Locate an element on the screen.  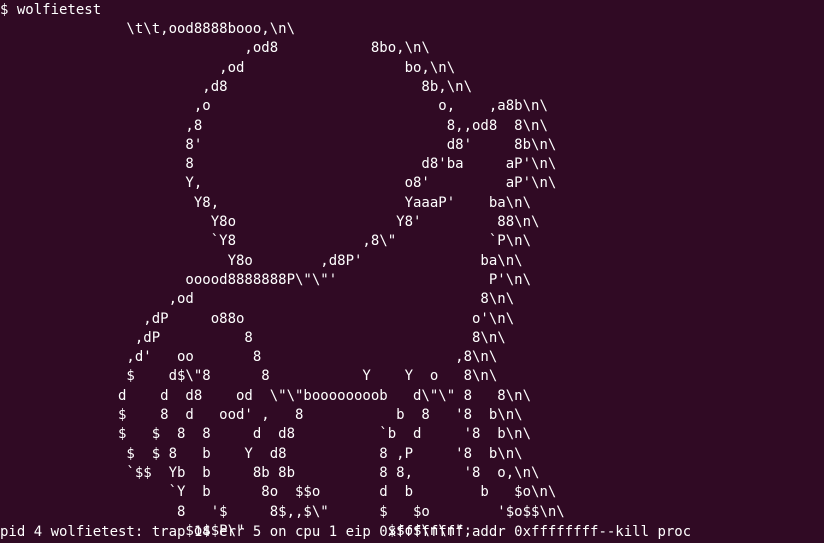
ascii-art-line: ,od8 8bo,\n\ is located at coordinates (215, 48).